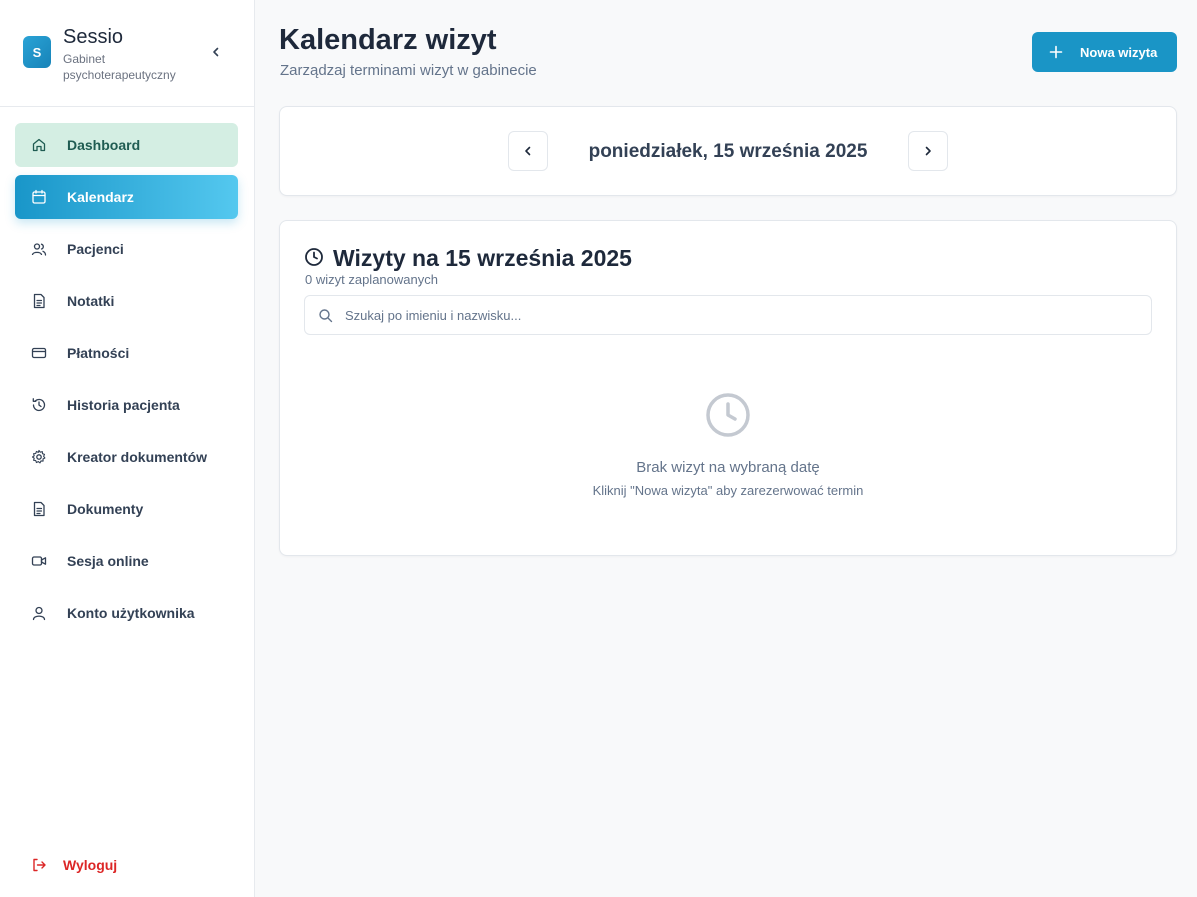  Describe the element at coordinates (137, 457) in the screenshot. I see `sidebar-item-label: Kreator dokumentów` at that location.